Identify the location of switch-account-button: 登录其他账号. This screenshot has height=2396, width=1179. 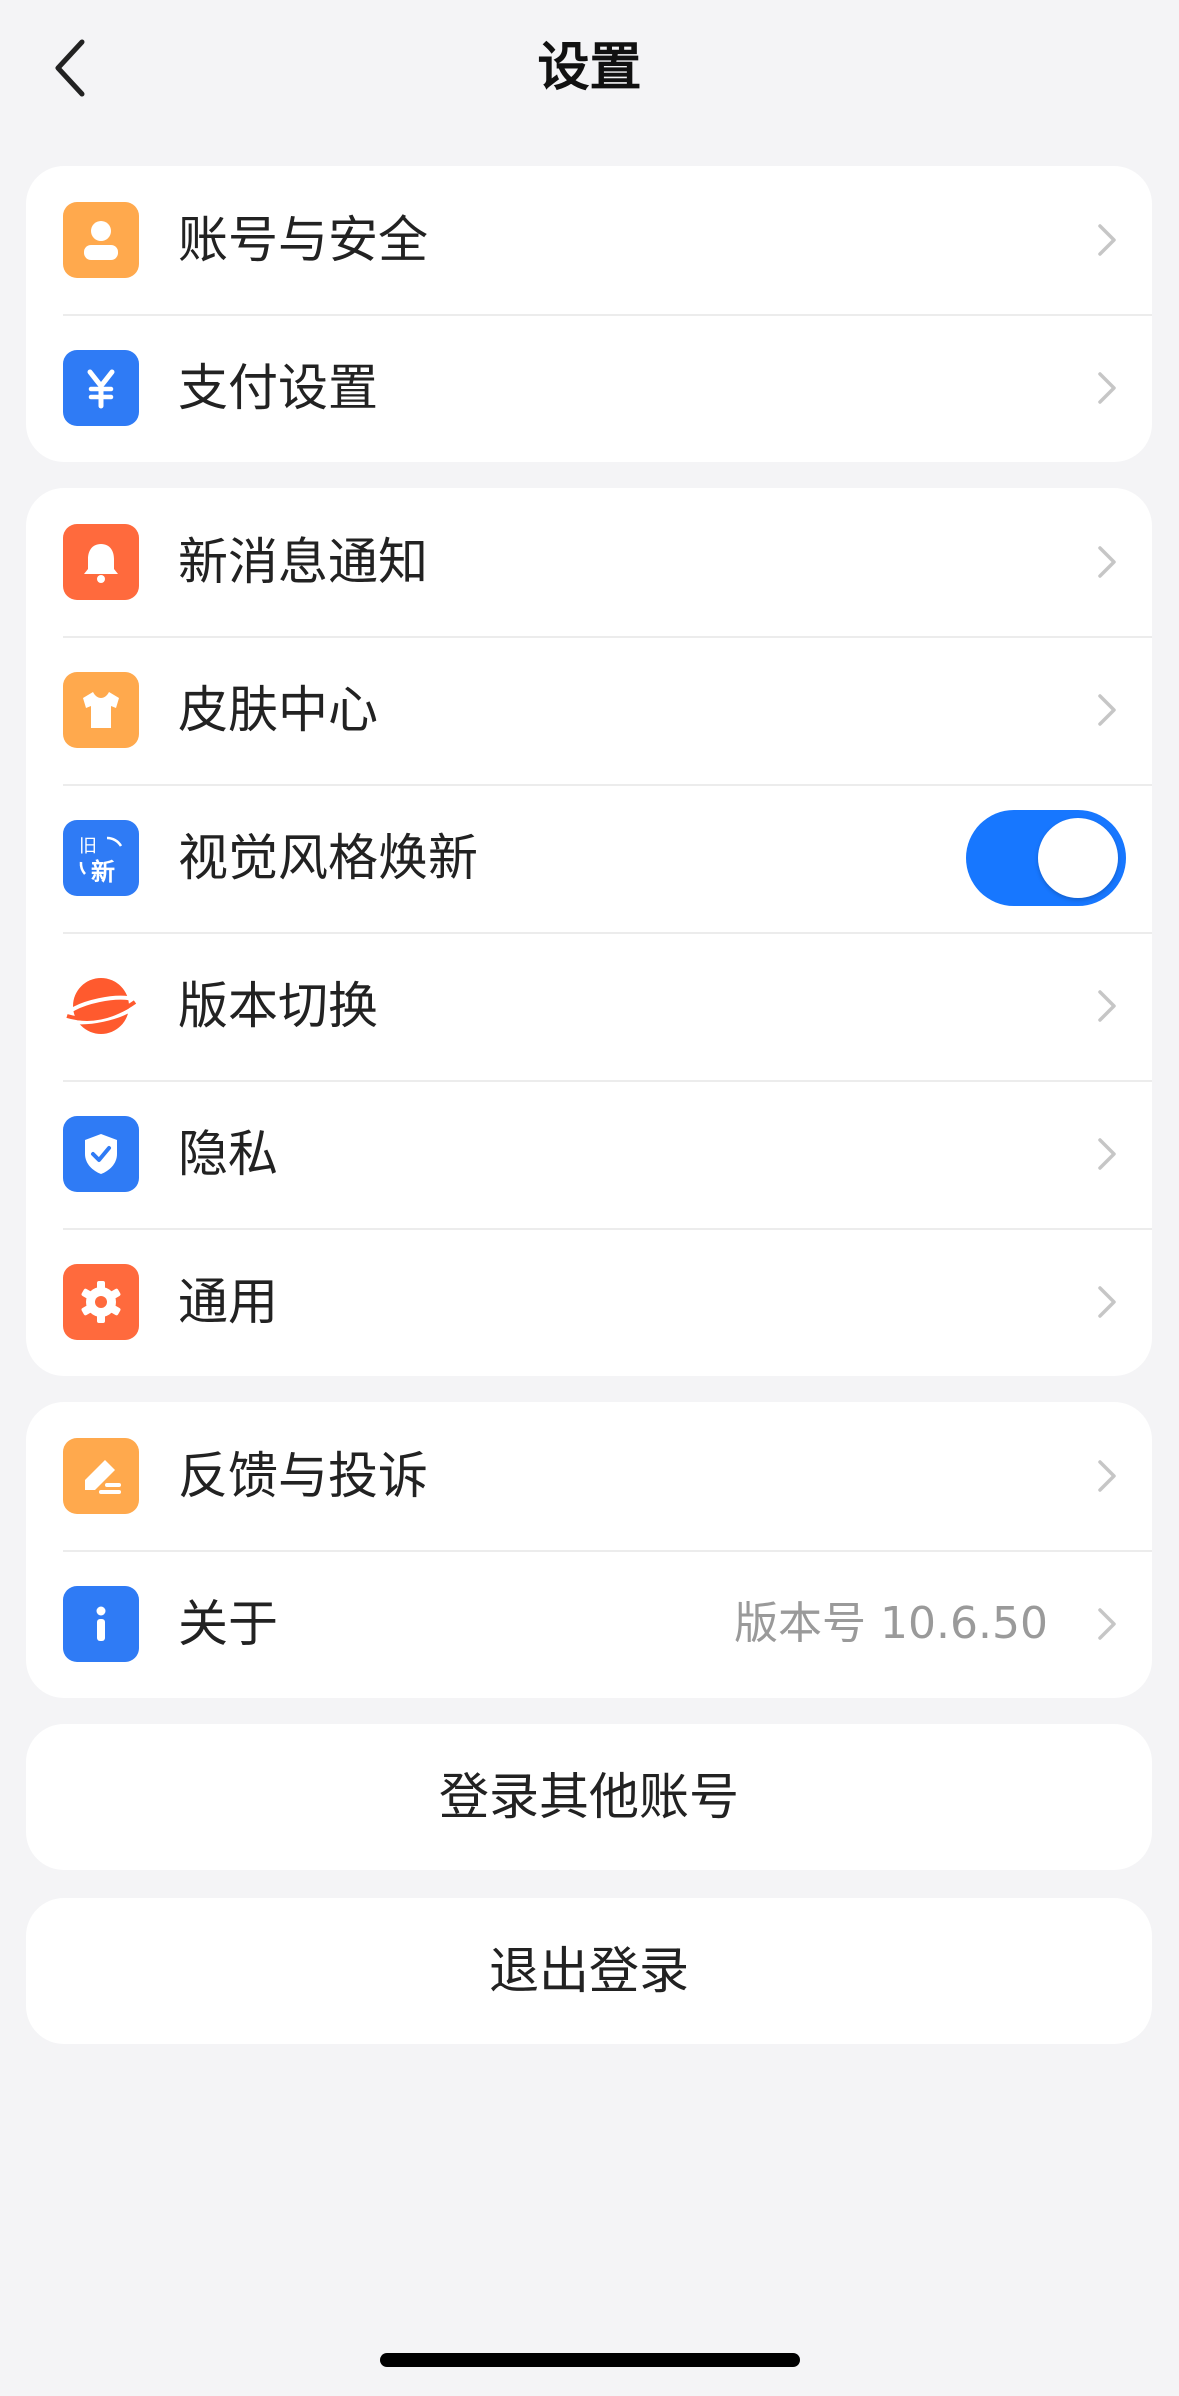
(589, 1797).